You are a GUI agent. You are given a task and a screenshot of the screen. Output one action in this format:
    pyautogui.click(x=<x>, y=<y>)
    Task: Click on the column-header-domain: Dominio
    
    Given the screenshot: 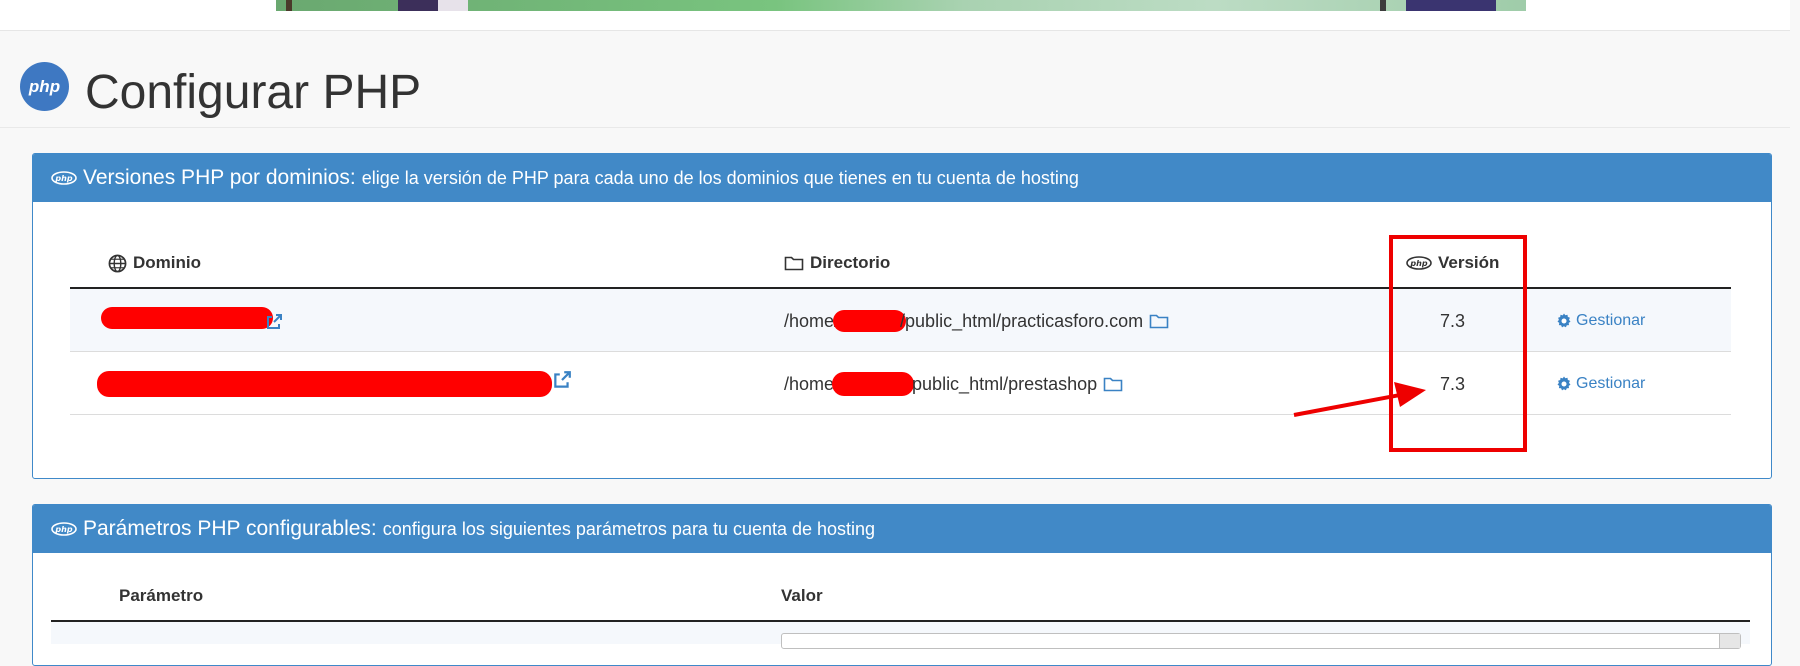 What is the action you would take?
    pyautogui.click(x=154, y=263)
    